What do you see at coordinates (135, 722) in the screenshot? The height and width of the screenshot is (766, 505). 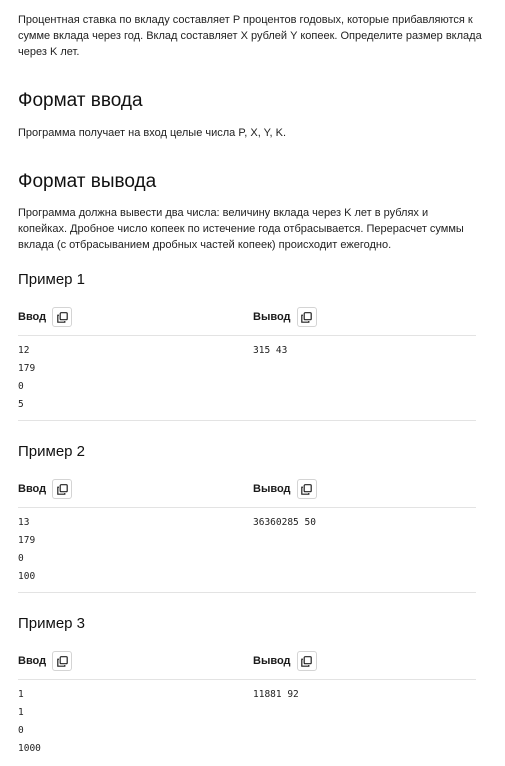 I see `example-input: 1 1 0 1000` at bounding box center [135, 722].